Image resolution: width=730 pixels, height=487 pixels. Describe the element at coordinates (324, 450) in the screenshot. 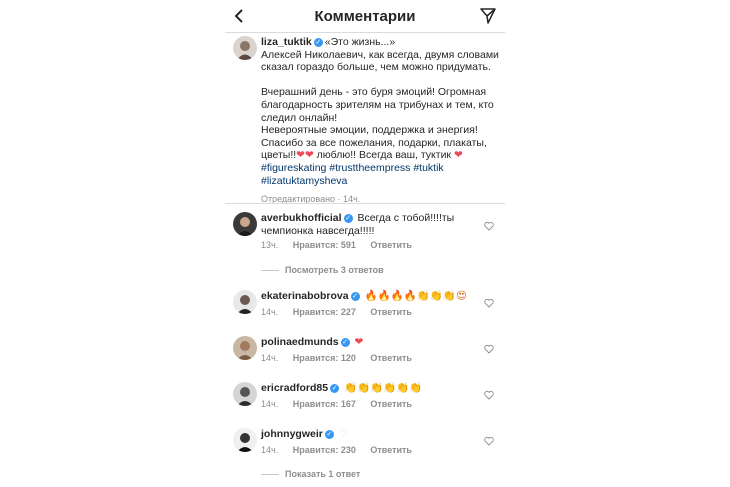

I see `comment-likes: Нравится: 230` at that location.